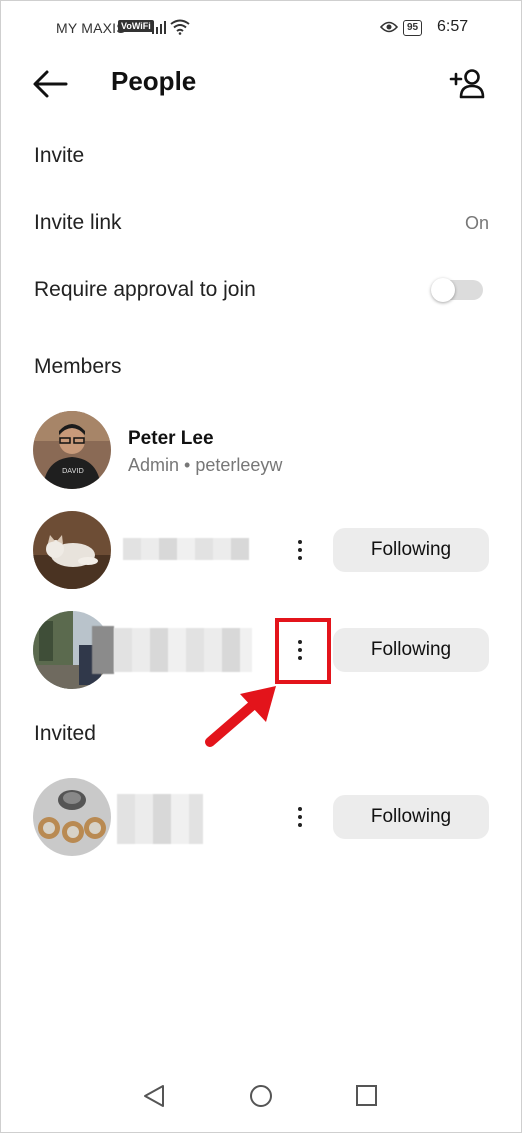 The height and width of the screenshot is (1133, 522). What do you see at coordinates (78, 366) in the screenshot?
I see `members-section-title: Members` at bounding box center [78, 366].